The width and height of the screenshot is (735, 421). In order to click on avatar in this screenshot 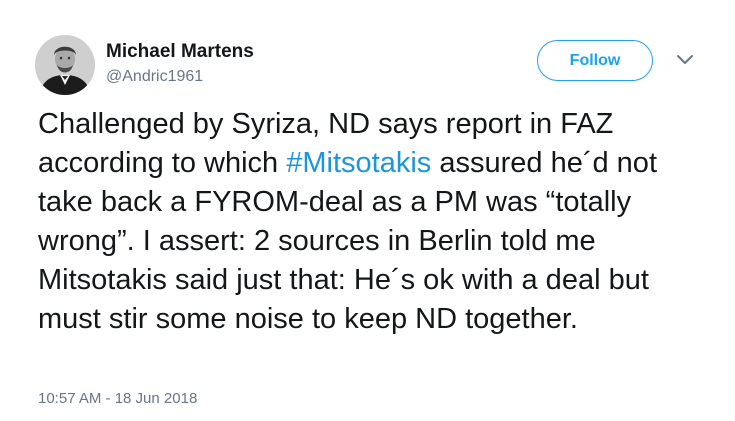, I will do `click(65, 65)`.